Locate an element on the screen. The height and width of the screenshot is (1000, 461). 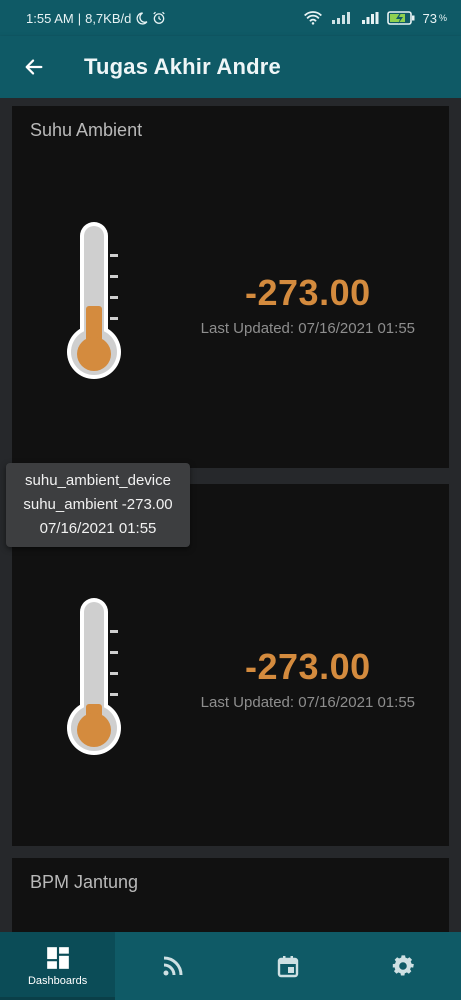
back-button is located at coordinates (34, 67).